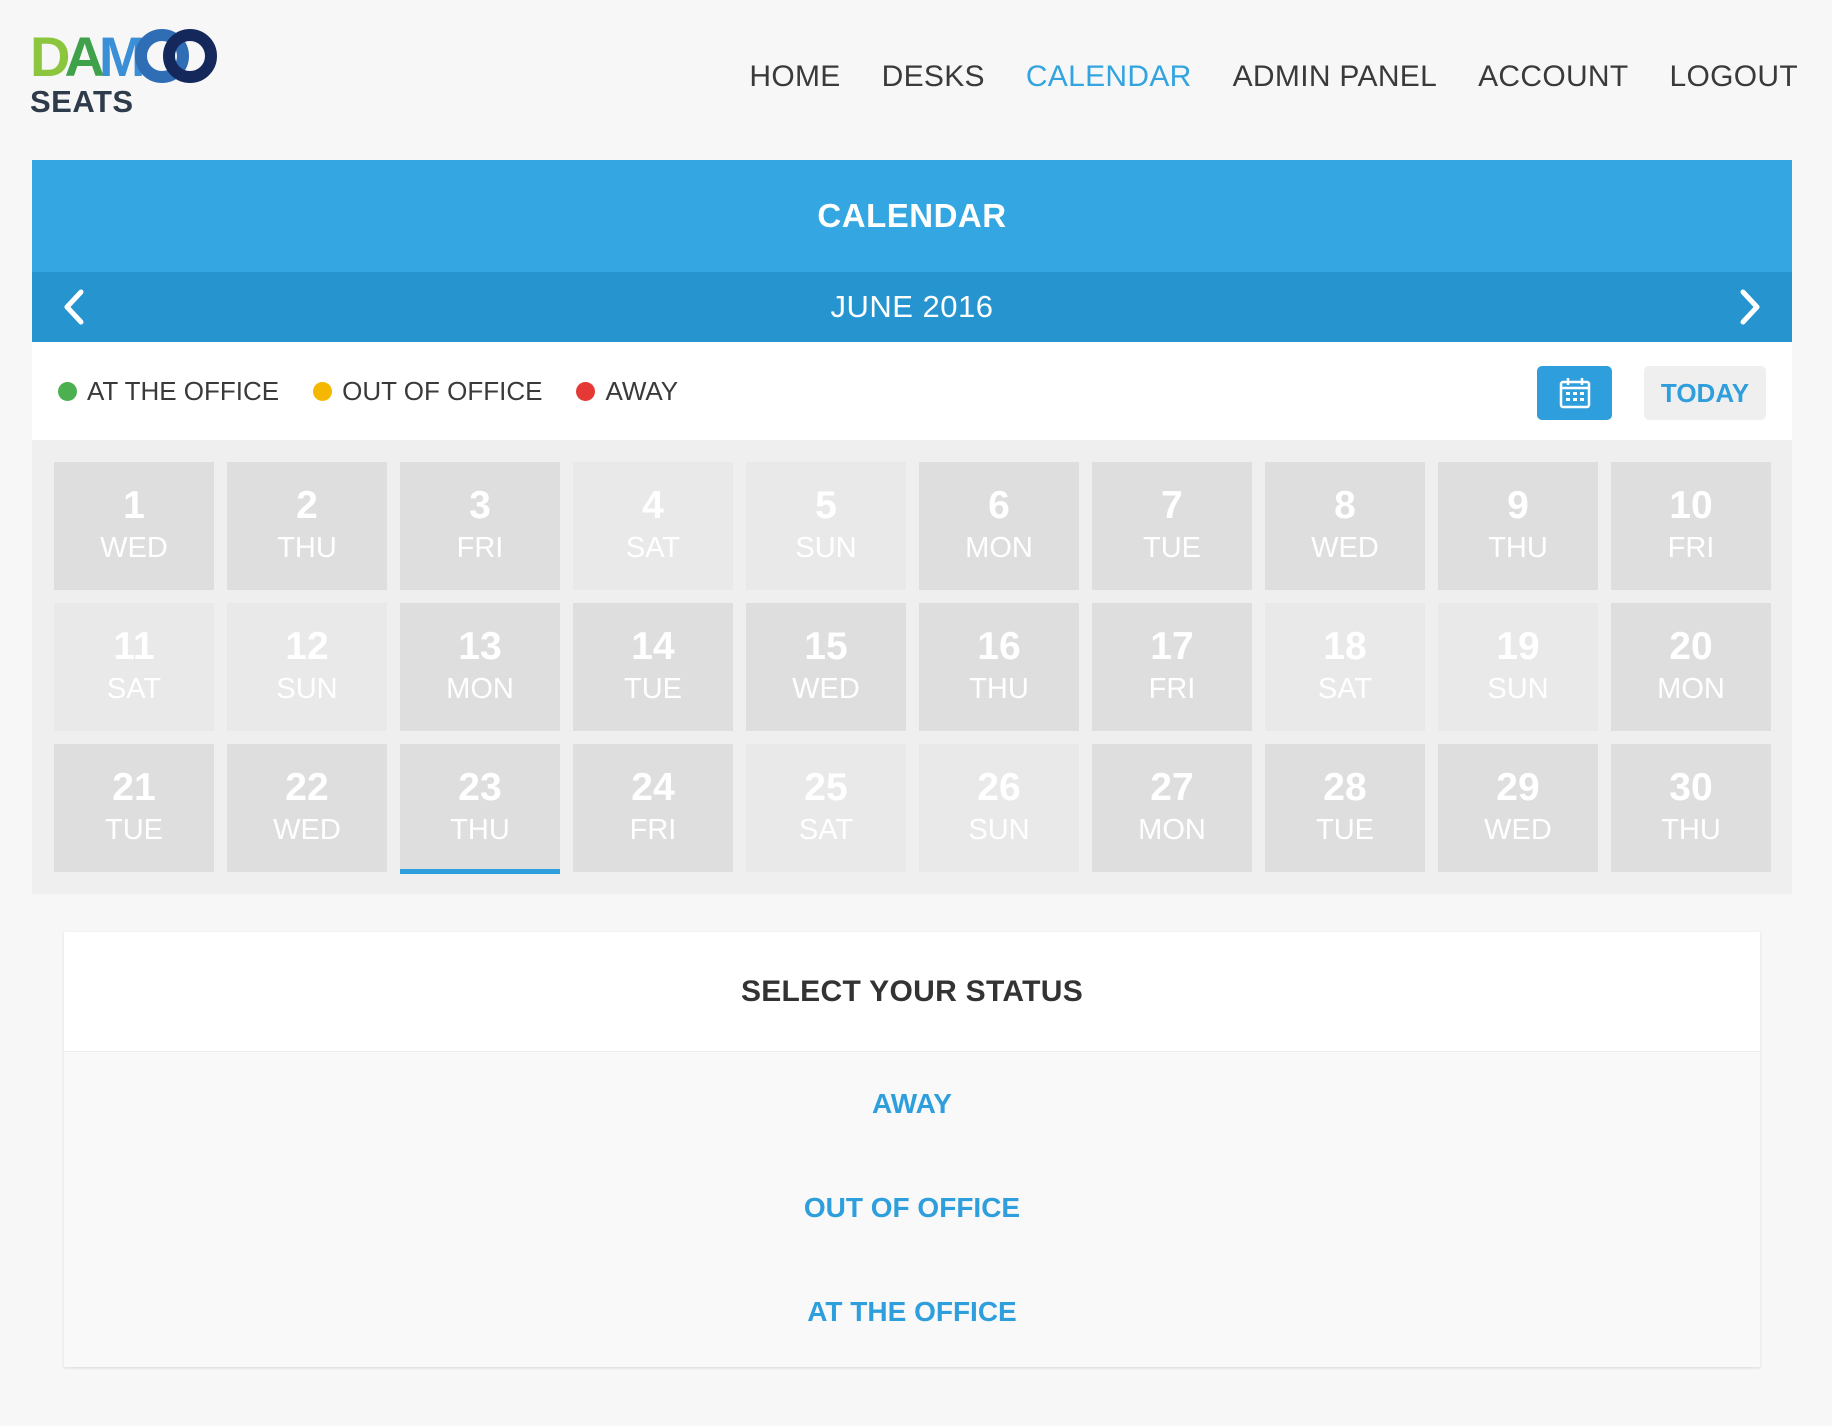 The width and height of the screenshot is (1832, 1426). What do you see at coordinates (999, 526) in the screenshot?
I see `day-cell: 6 MON` at bounding box center [999, 526].